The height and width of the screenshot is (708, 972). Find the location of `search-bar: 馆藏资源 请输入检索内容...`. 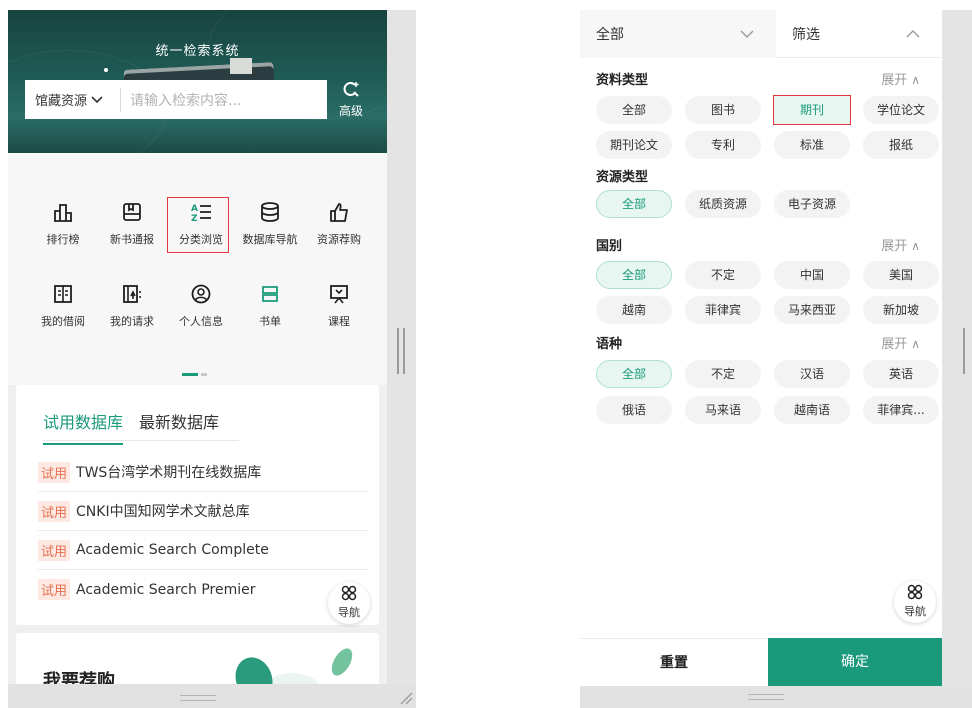

search-bar: 馆藏资源 请输入检索内容... is located at coordinates (176, 99).